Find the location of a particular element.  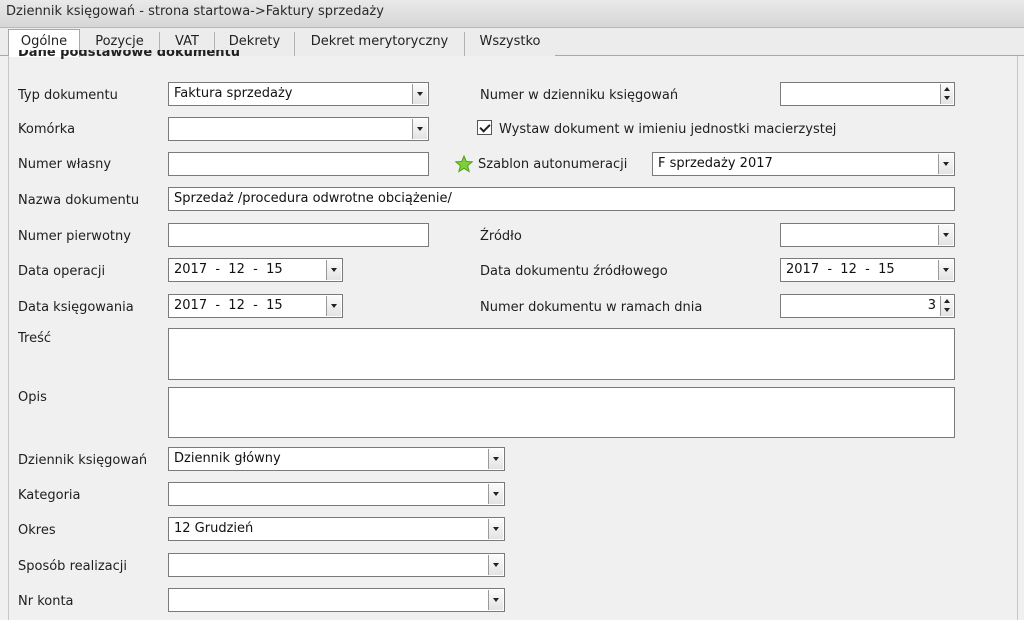

numer-wlasny-input is located at coordinates (298, 164).